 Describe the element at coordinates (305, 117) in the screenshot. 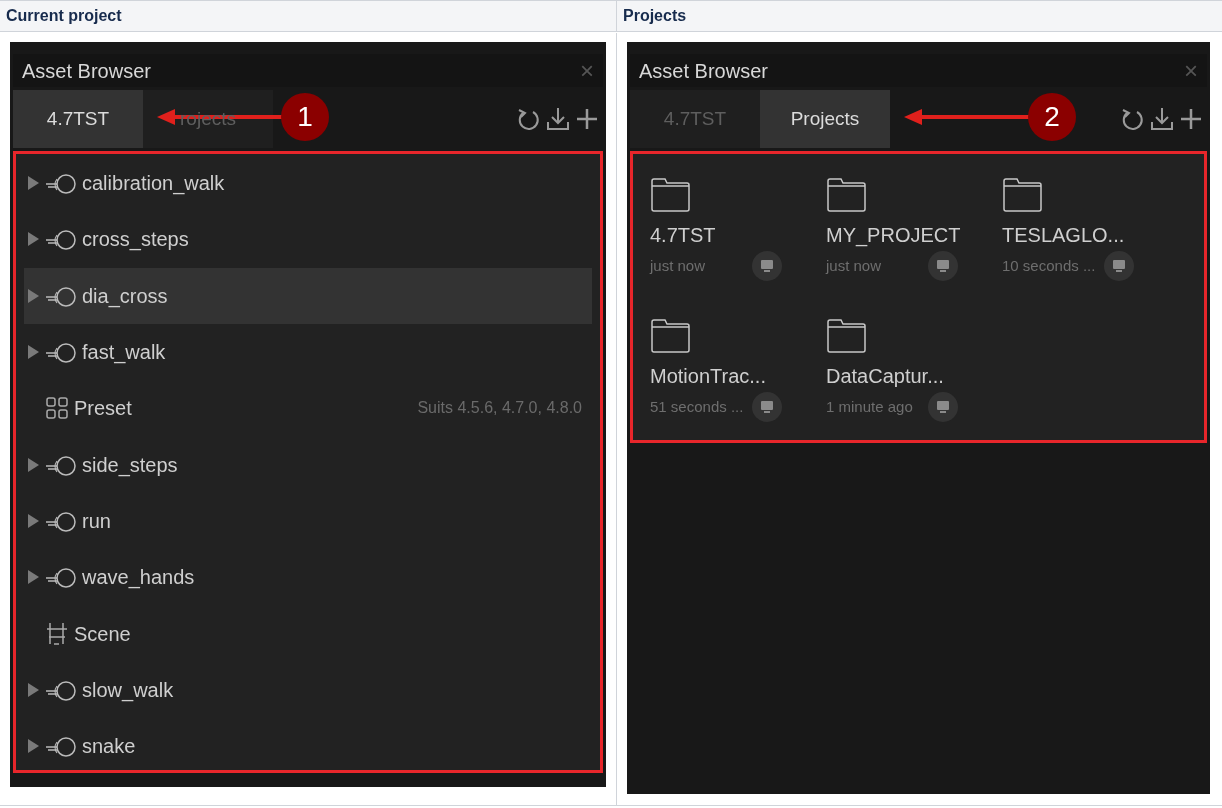

I see `callout-badge: 1` at that location.